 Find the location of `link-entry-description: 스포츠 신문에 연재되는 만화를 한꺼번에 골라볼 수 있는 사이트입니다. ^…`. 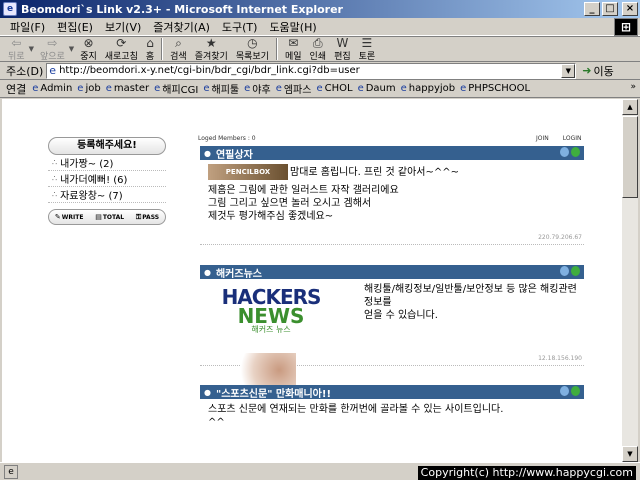

link-entry-description: 스포츠 신문에 연재되는 만화를 한꺼번에 골라볼 수 있는 사이트입니다. ^… is located at coordinates (356, 416).